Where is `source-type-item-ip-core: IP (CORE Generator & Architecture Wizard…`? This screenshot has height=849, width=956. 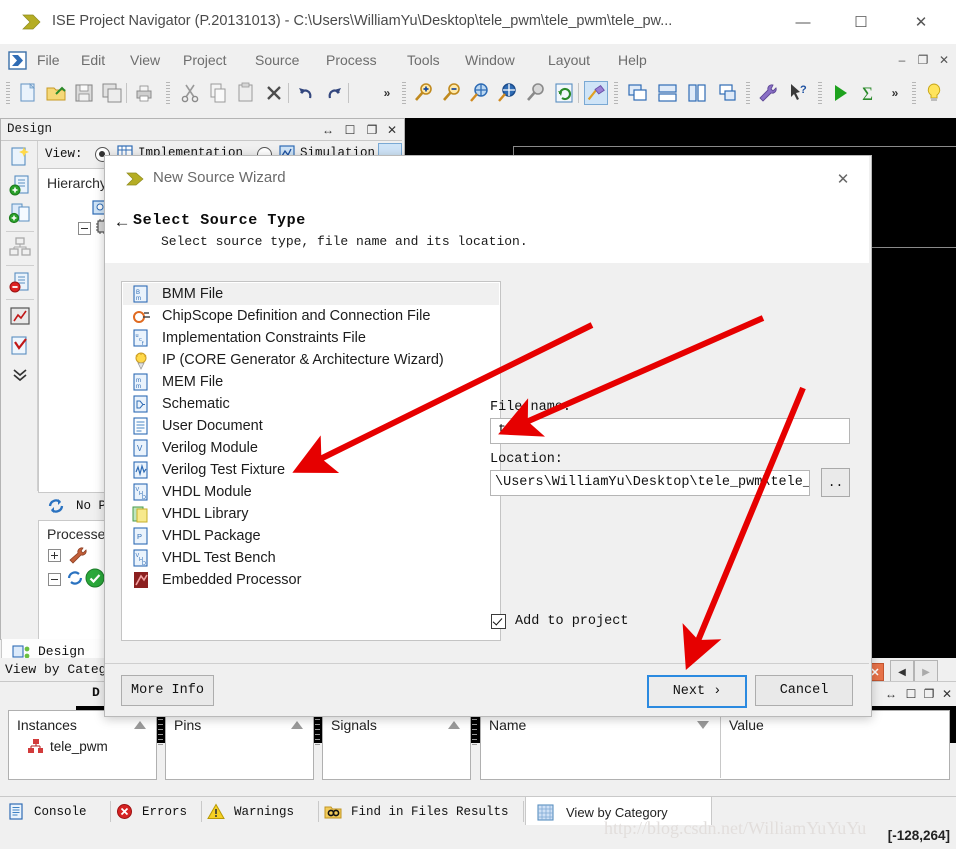
source-type-item-ip-core: IP (CORE Generator & Architecture Wizard… is located at coordinates (311, 360).